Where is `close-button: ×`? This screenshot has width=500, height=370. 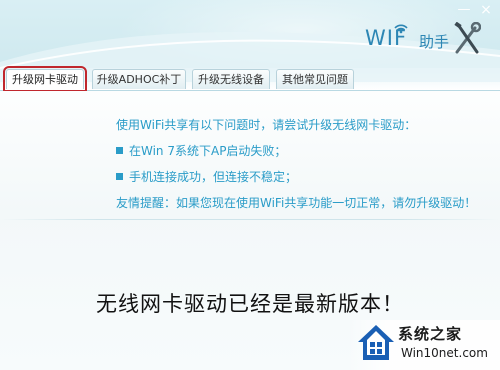
close-button: × is located at coordinates (486, 10).